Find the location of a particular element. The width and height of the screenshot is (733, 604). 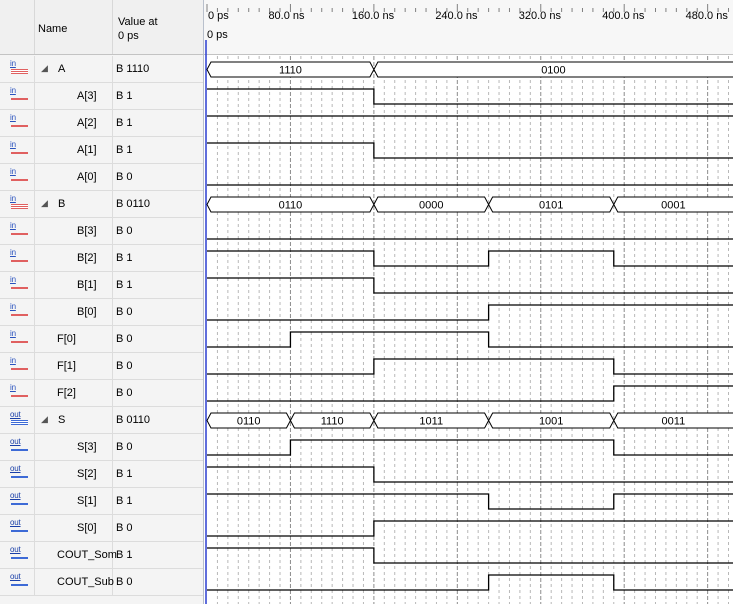

signal-row: out S[1] B 1 is located at coordinates (101, 501).